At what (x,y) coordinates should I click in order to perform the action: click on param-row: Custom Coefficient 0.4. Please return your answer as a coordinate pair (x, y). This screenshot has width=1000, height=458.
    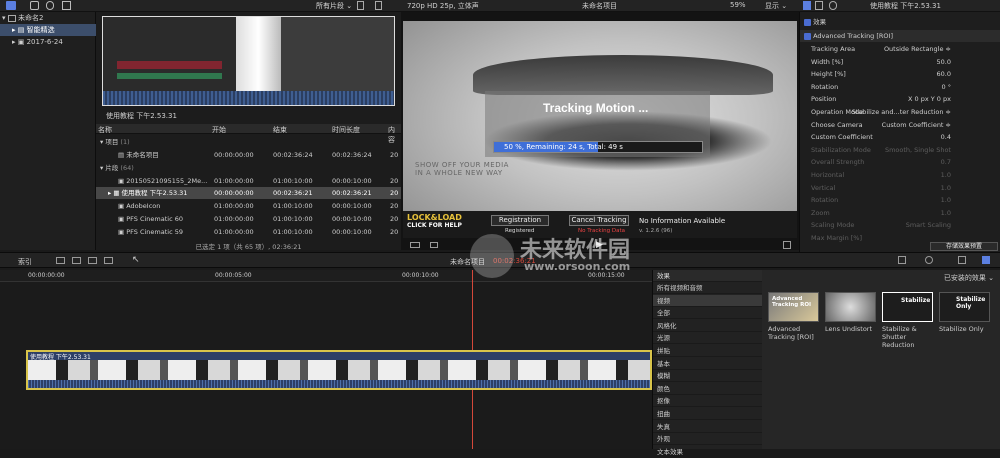
    Looking at the image, I should click on (900, 137).